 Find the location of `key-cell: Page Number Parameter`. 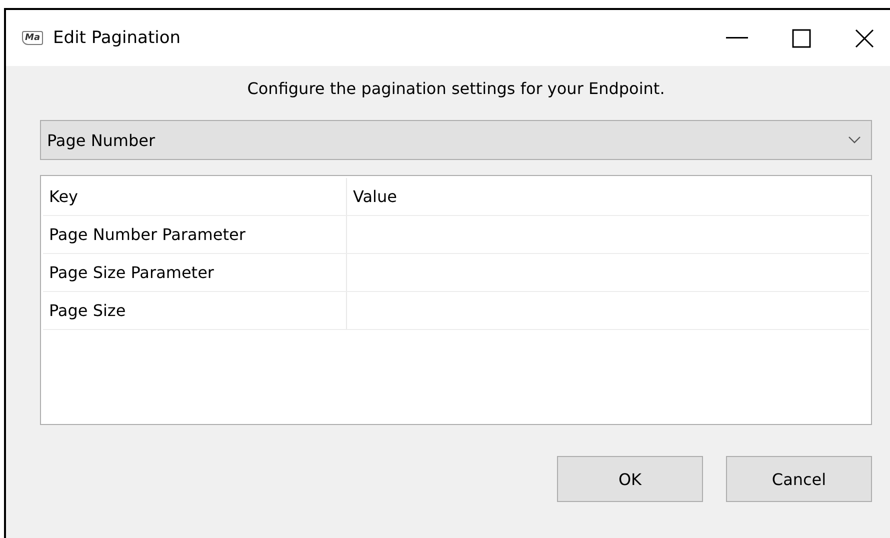

key-cell: Page Number Parameter is located at coordinates (195, 234).